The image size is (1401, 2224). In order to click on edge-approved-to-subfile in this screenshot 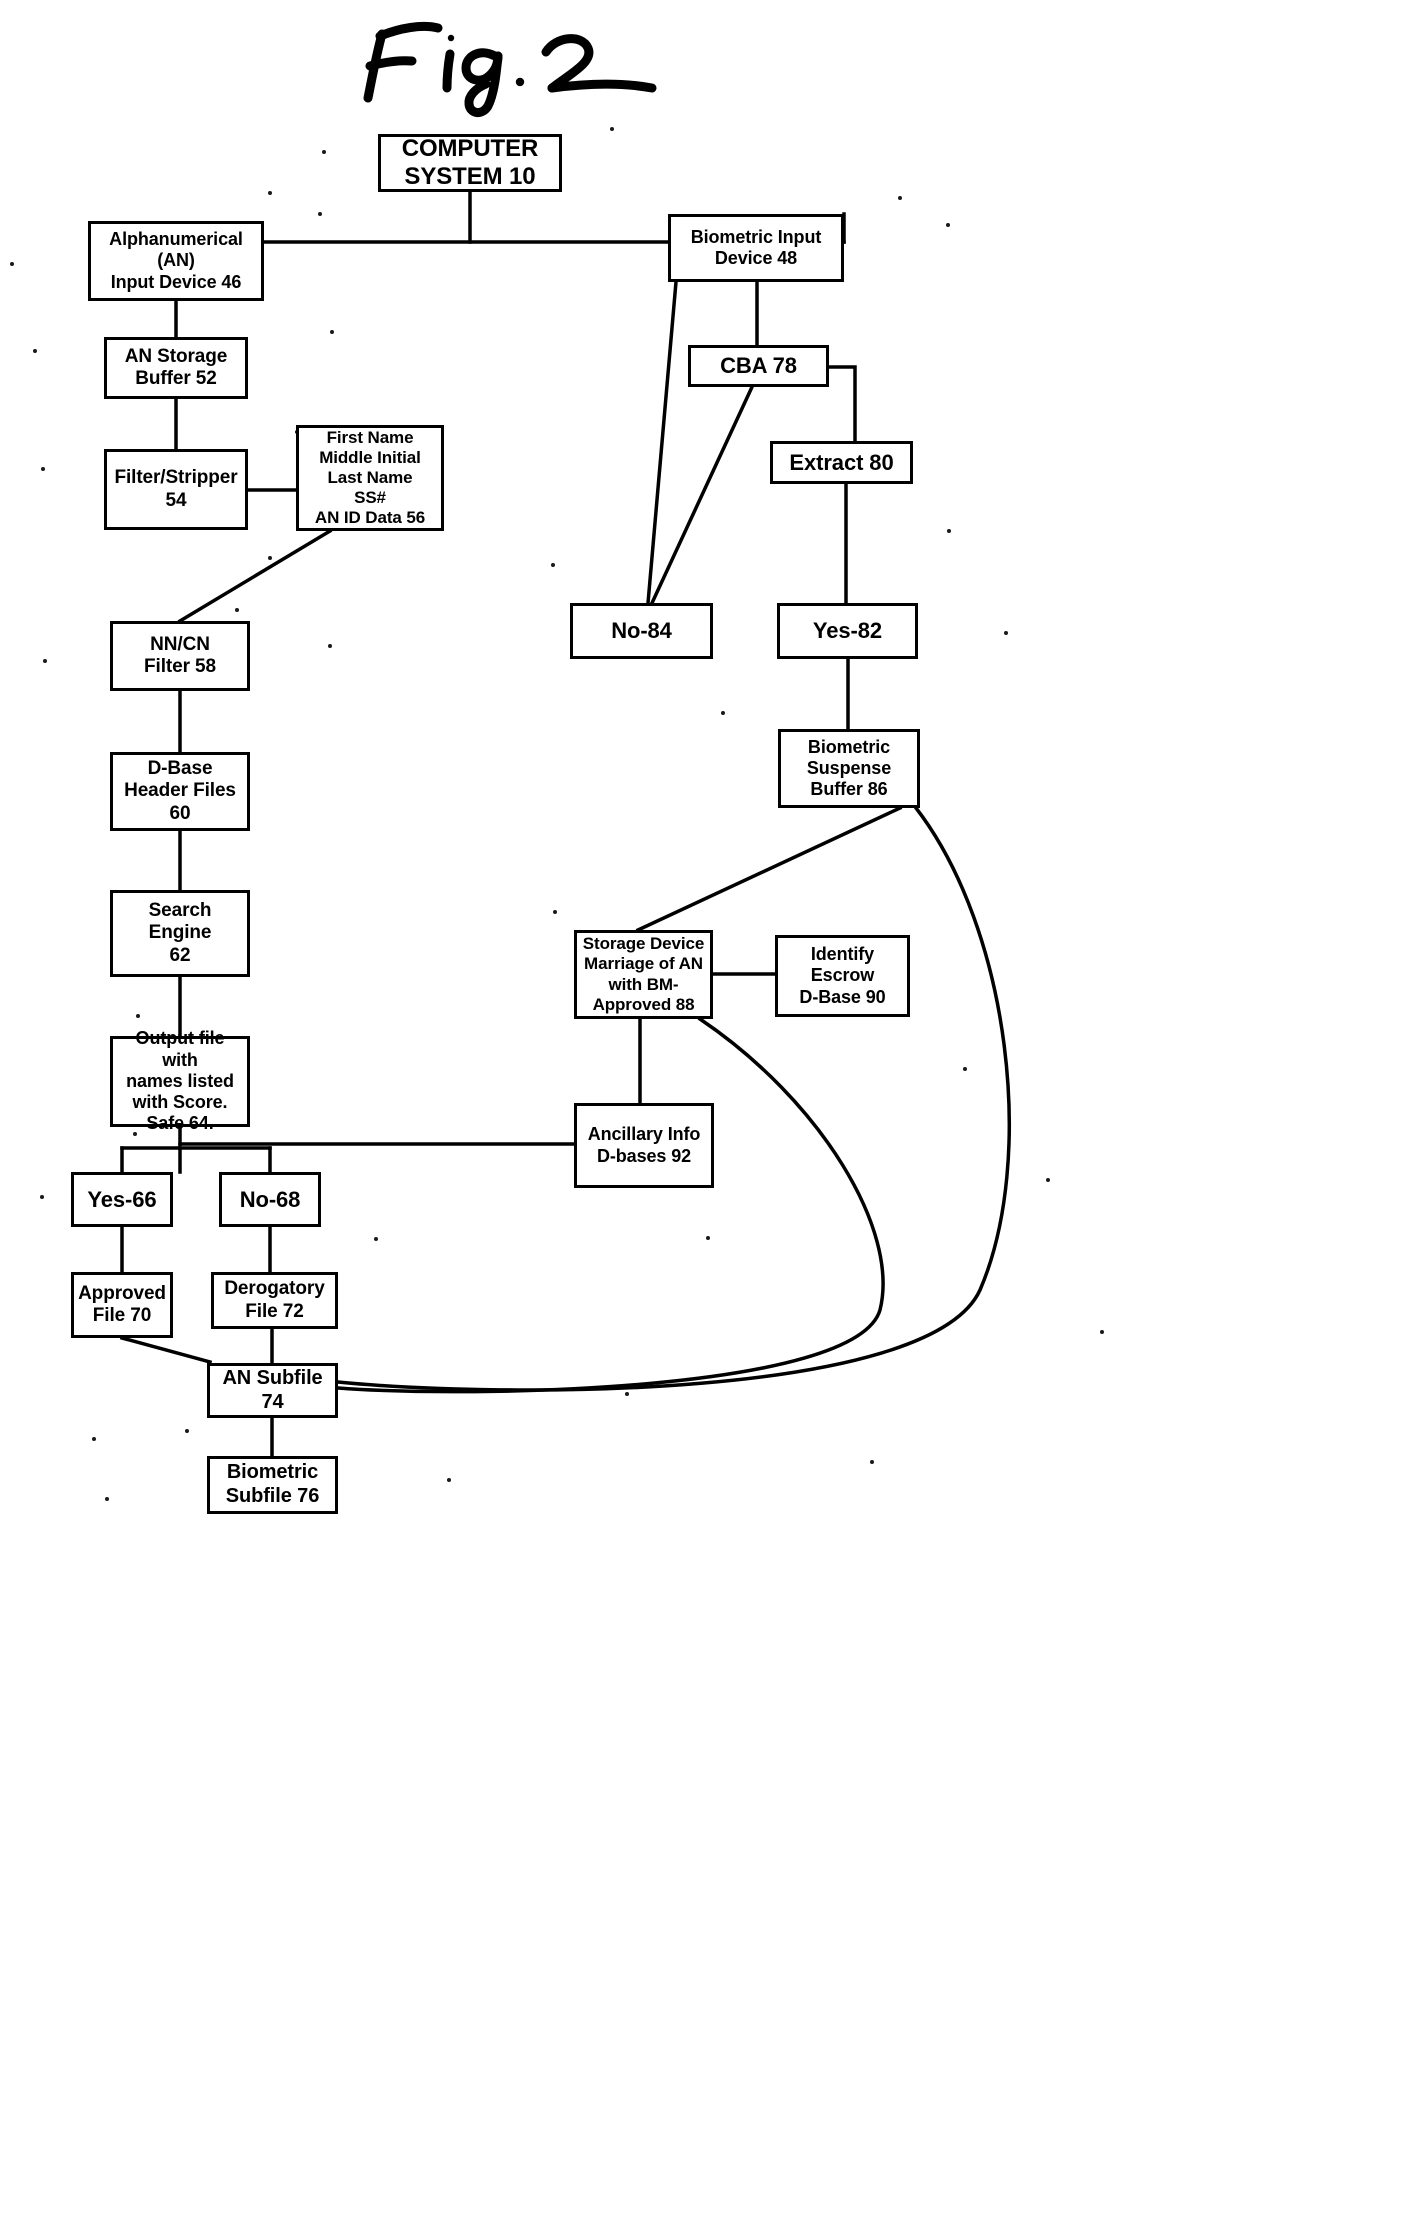, I will do `click(166, 1350)`.